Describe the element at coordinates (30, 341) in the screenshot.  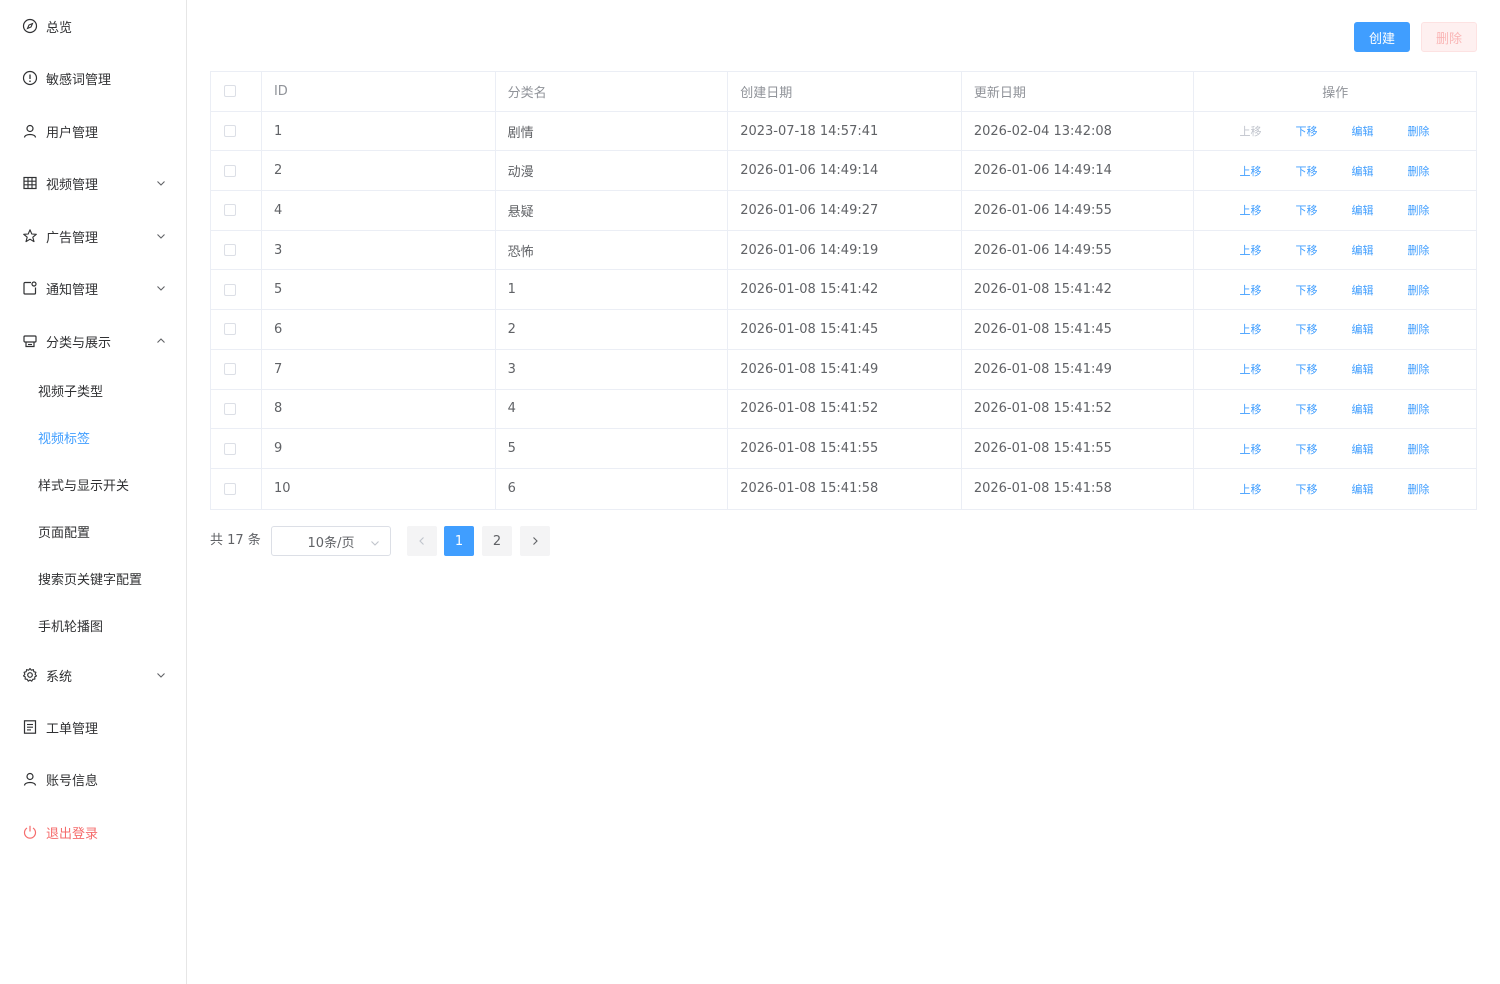
I see `folder-icon` at that location.